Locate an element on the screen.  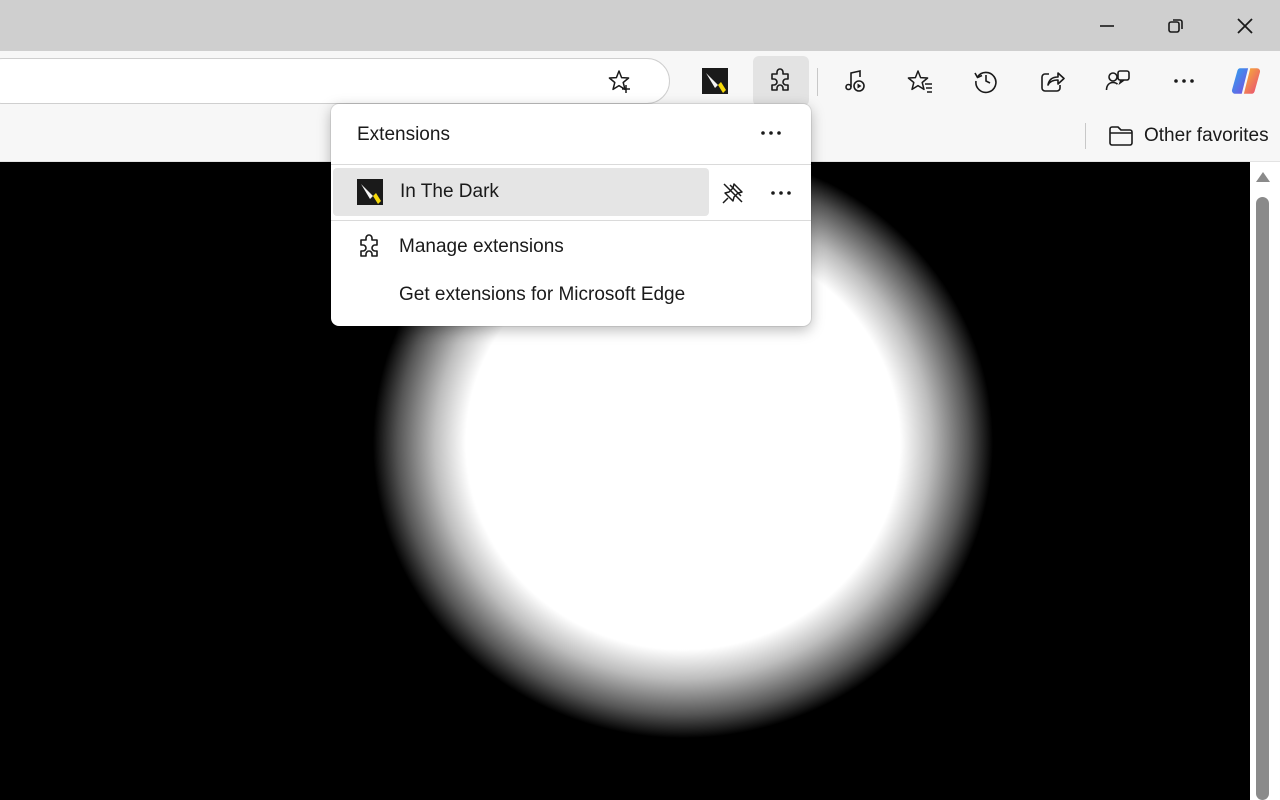
extensions-button is located at coordinates (781, 81).